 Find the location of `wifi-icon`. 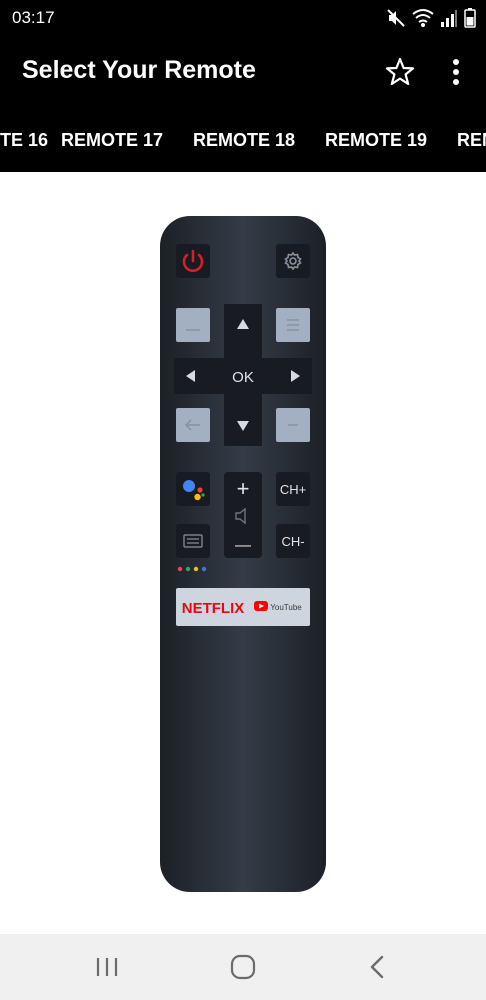

wifi-icon is located at coordinates (423, 18).